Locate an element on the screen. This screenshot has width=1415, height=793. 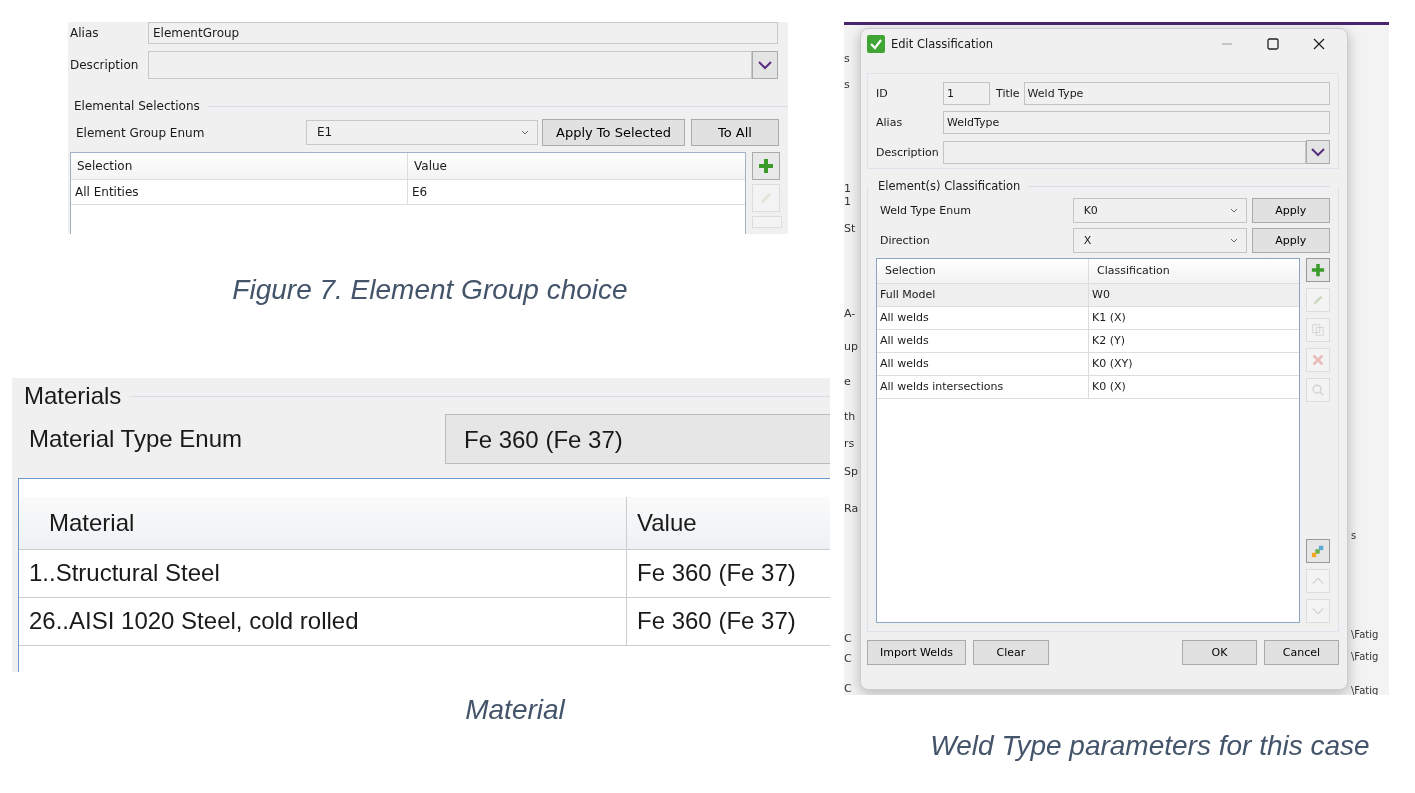
field-label: Element Group Enum is located at coordinates (141, 132).